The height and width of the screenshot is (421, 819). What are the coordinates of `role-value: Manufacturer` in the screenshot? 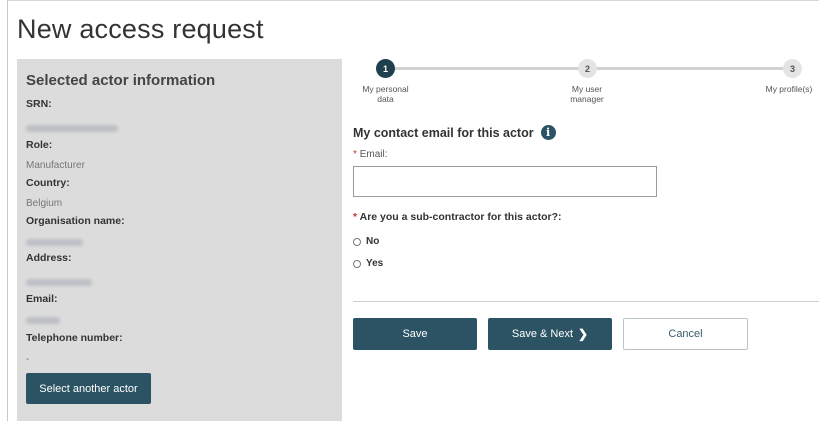 It's located at (55, 165).